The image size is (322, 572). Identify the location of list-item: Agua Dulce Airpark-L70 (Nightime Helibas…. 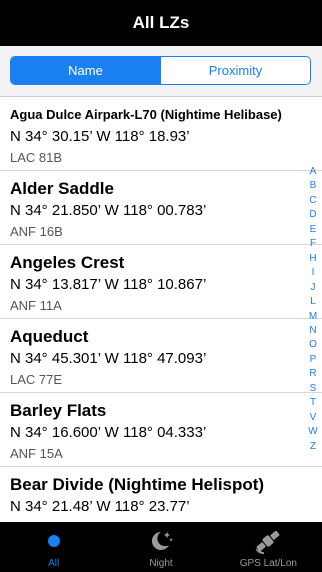
(161, 134).